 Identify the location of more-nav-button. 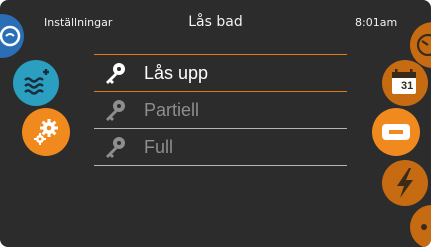
(420, 226).